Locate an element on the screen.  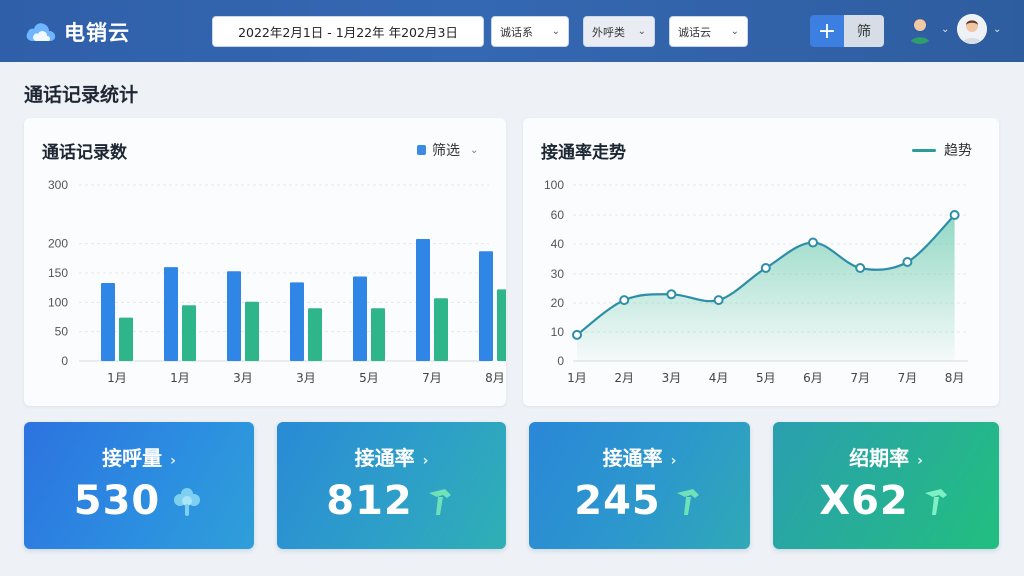
kpi-value-row: 812 is located at coordinates (391, 501).